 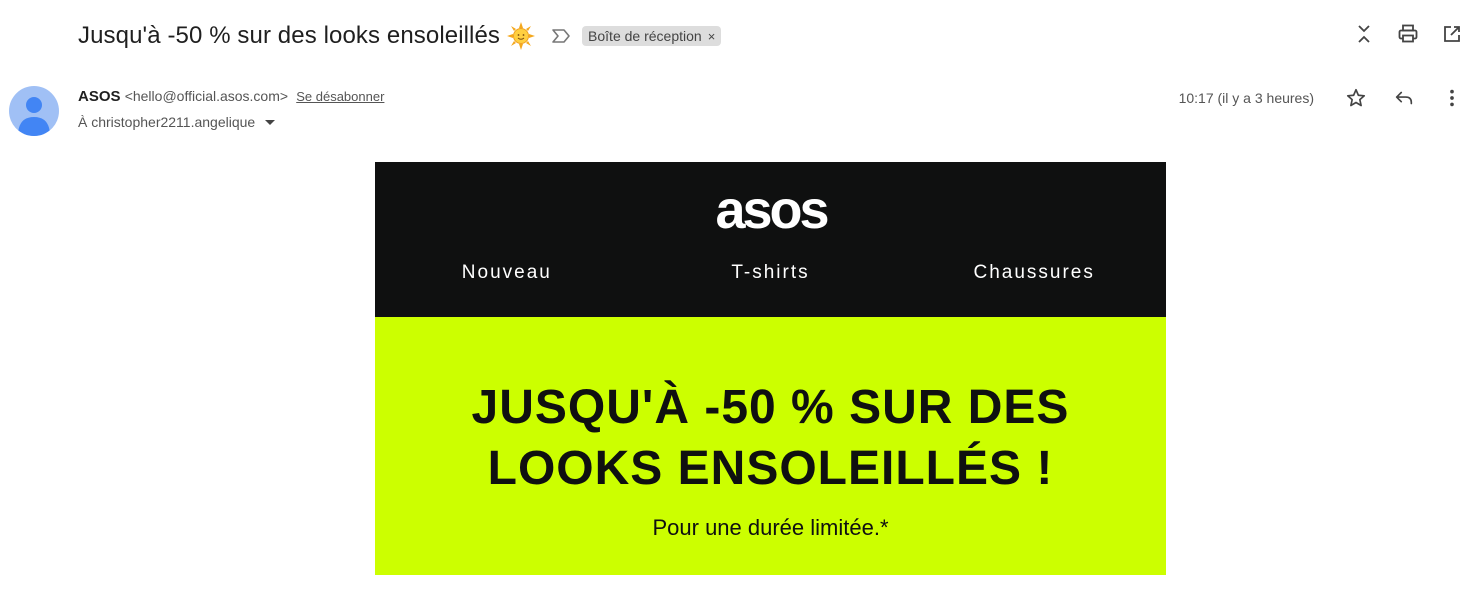 What do you see at coordinates (561, 36) in the screenshot?
I see `importance-marker-icon` at bounding box center [561, 36].